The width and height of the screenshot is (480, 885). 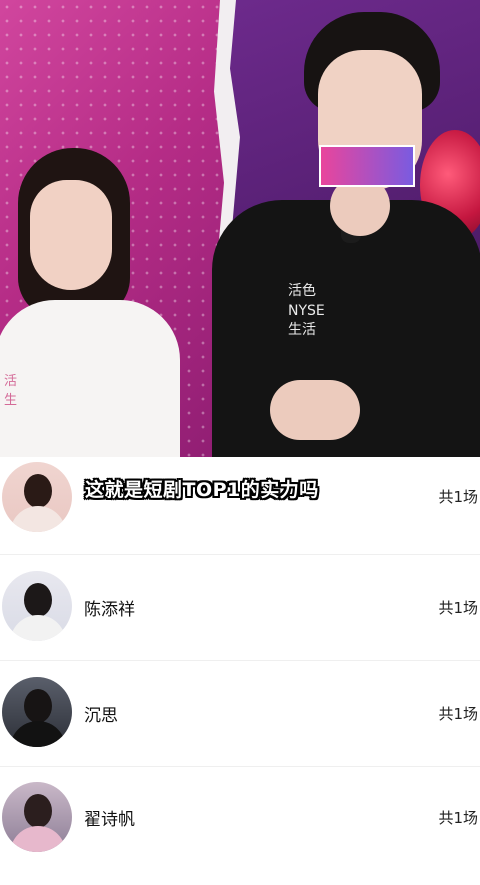 I want to click on woman-shirt-logo: 活 生, so click(x=11, y=391).